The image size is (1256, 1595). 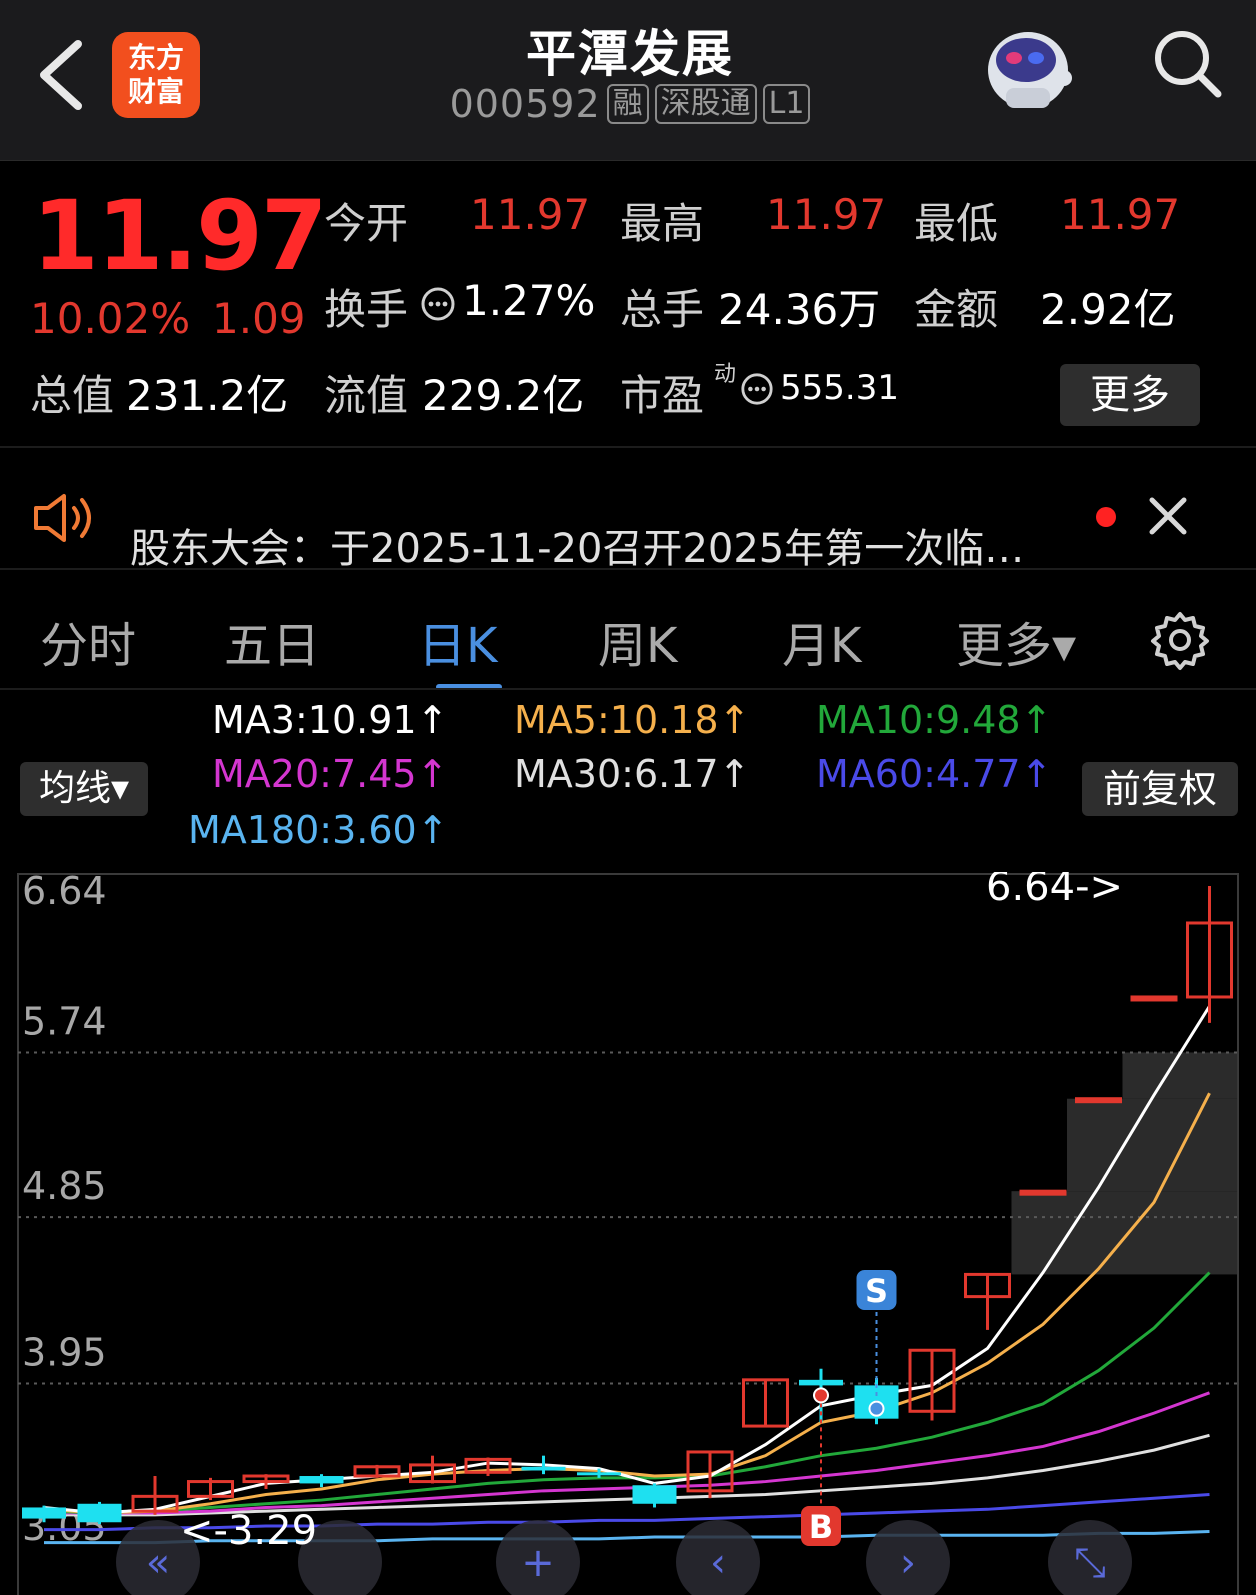 I want to click on pe-dynamic-mark: 动, so click(x=725, y=374).